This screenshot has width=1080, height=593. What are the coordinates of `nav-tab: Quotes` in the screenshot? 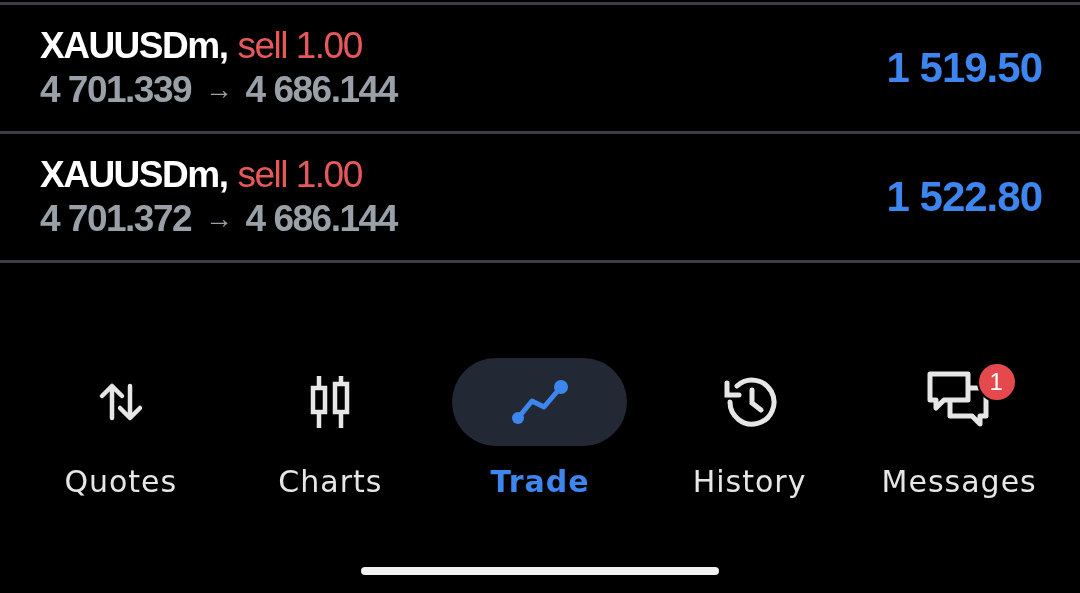 It's located at (121, 428).